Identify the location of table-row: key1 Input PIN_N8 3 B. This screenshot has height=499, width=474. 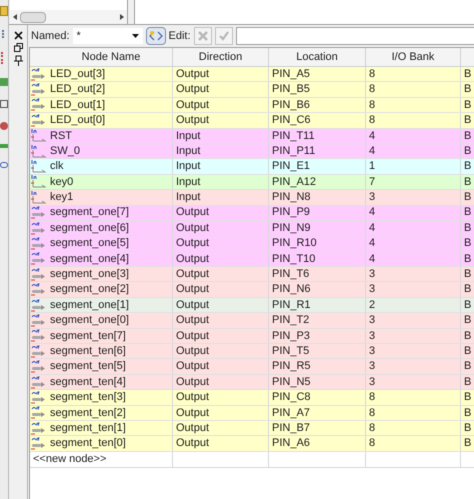
(252, 198).